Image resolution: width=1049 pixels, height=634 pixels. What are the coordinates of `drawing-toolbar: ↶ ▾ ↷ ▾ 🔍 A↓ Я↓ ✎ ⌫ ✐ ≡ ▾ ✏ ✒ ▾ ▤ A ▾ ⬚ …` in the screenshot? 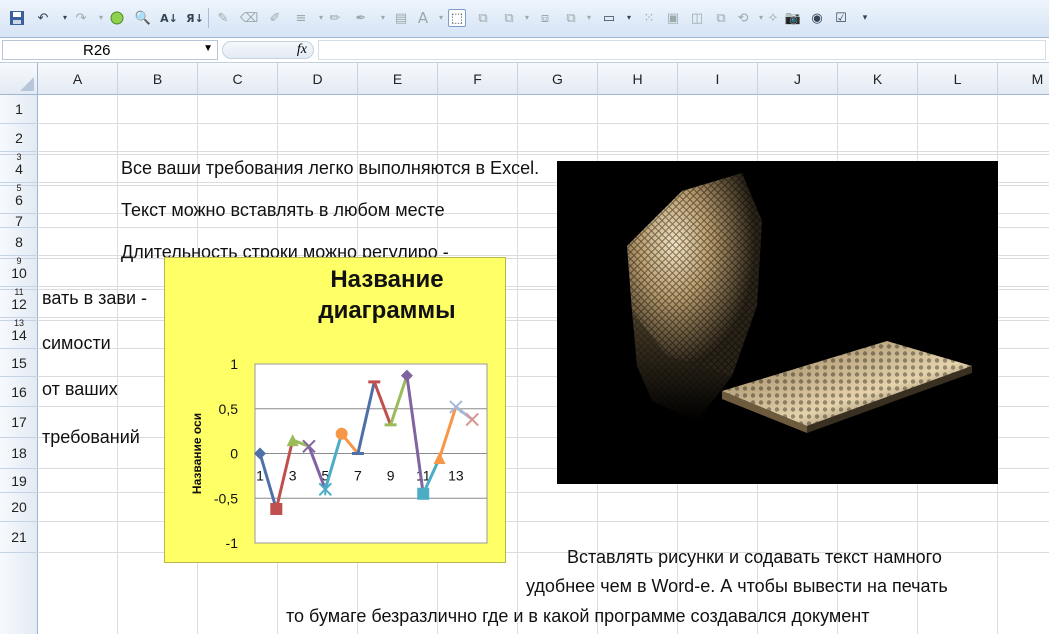 It's located at (524, 19).